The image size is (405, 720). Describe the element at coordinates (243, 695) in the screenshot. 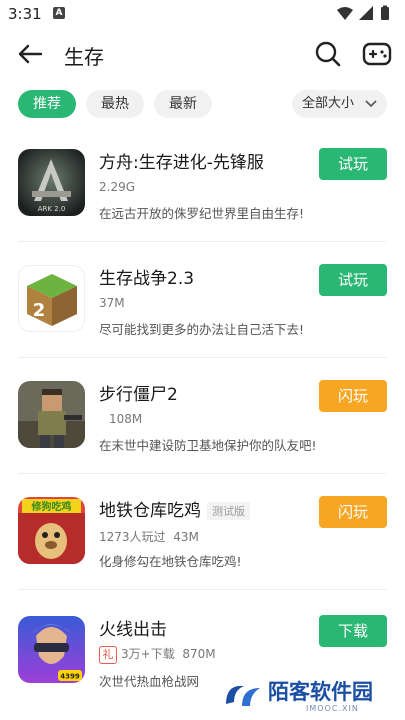

I see `watermark-logo-icon` at that location.